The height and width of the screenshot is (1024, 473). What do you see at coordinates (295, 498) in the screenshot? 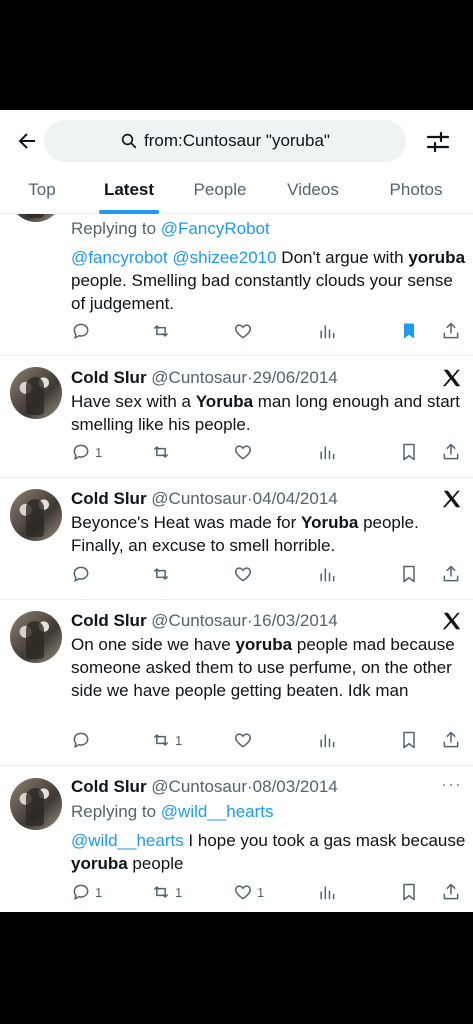
I see `tweet-date: 04/04/2014` at bounding box center [295, 498].